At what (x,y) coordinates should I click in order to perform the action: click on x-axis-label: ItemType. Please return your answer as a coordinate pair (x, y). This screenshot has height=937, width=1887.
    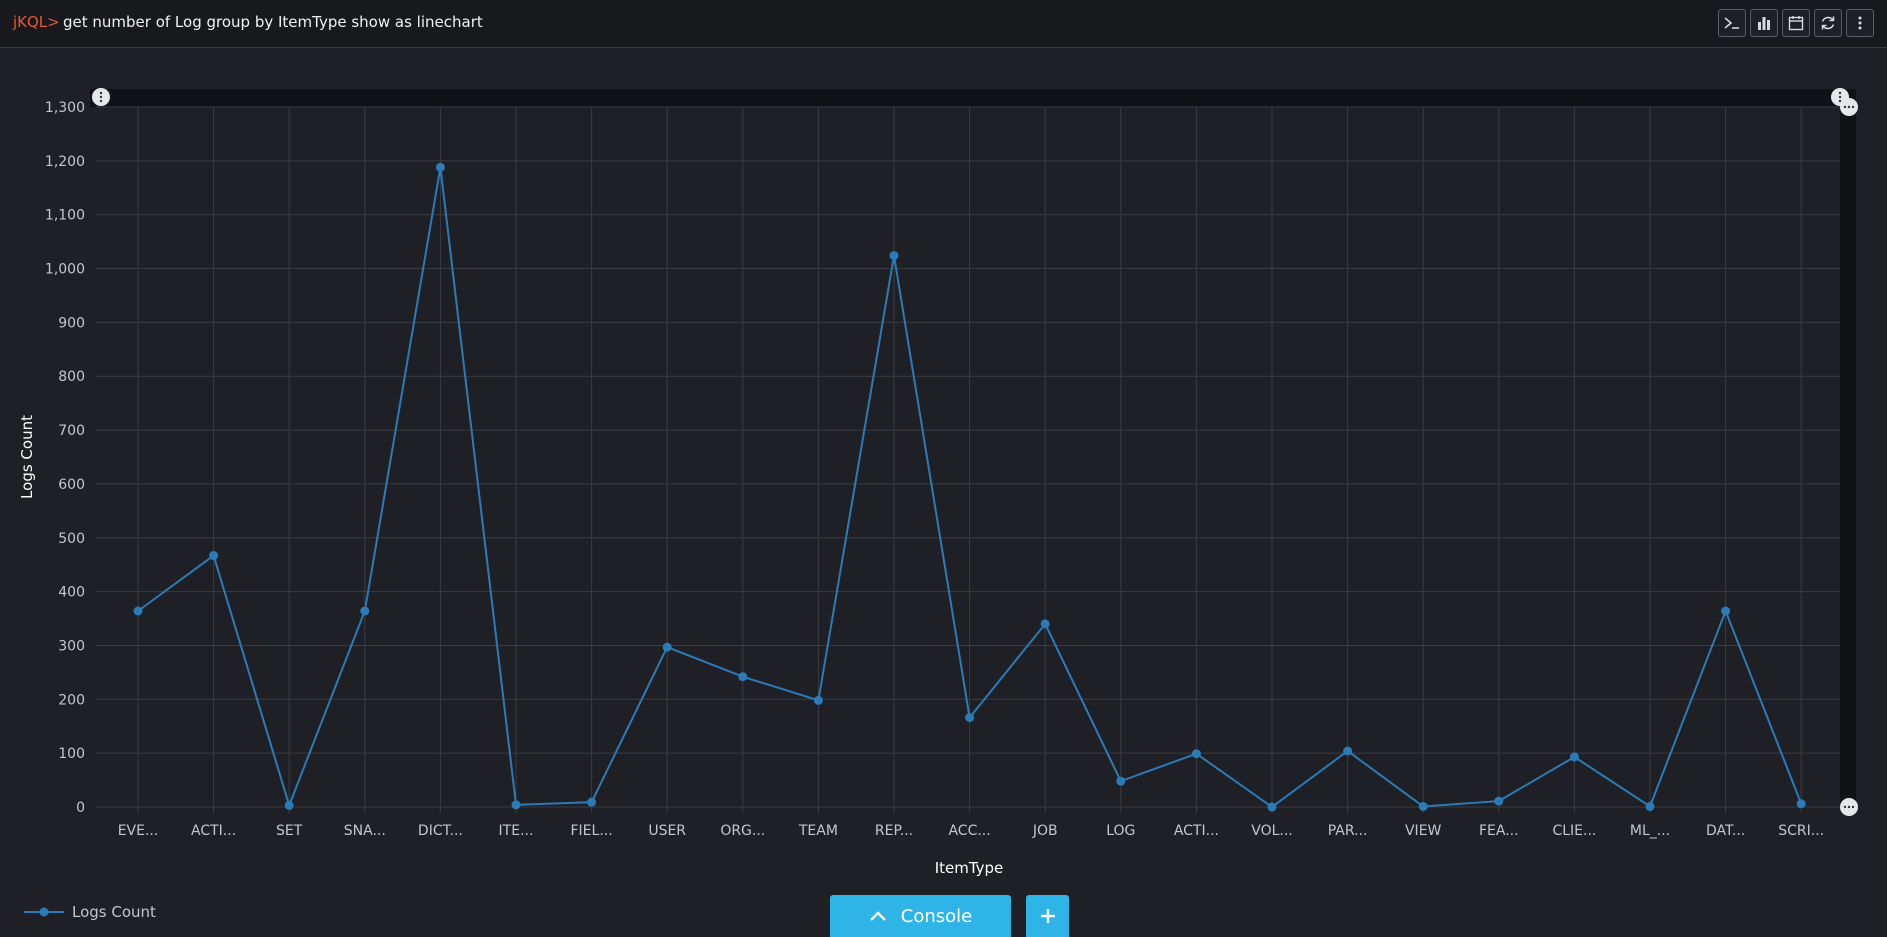
    Looking at the image, I should click on (969, 868).